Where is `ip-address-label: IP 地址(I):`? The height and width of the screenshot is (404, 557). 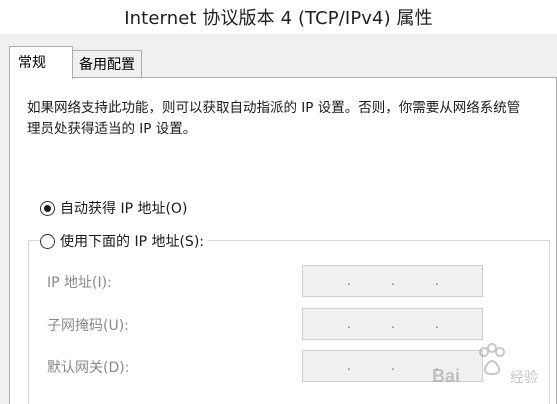 ip-address-label: IP 地址(I): is located at coordinates (79, 283).